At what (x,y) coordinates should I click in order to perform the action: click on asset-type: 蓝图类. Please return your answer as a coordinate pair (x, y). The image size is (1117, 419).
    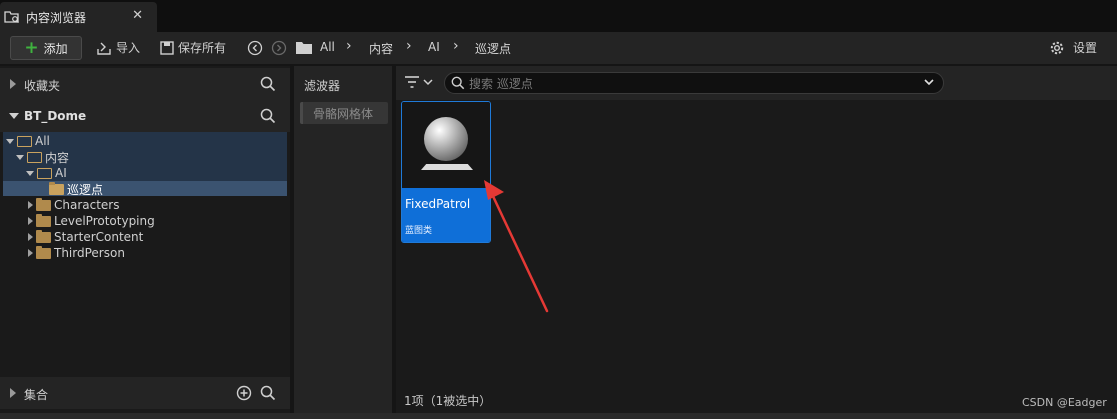
    Looking at the image, I should click on (419, 231).